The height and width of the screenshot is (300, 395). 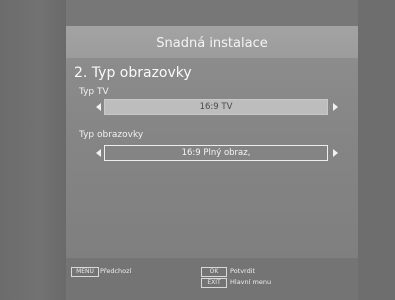 I want to click on section-title: 2. Typ obrazovky, so click(x=133, y=73).